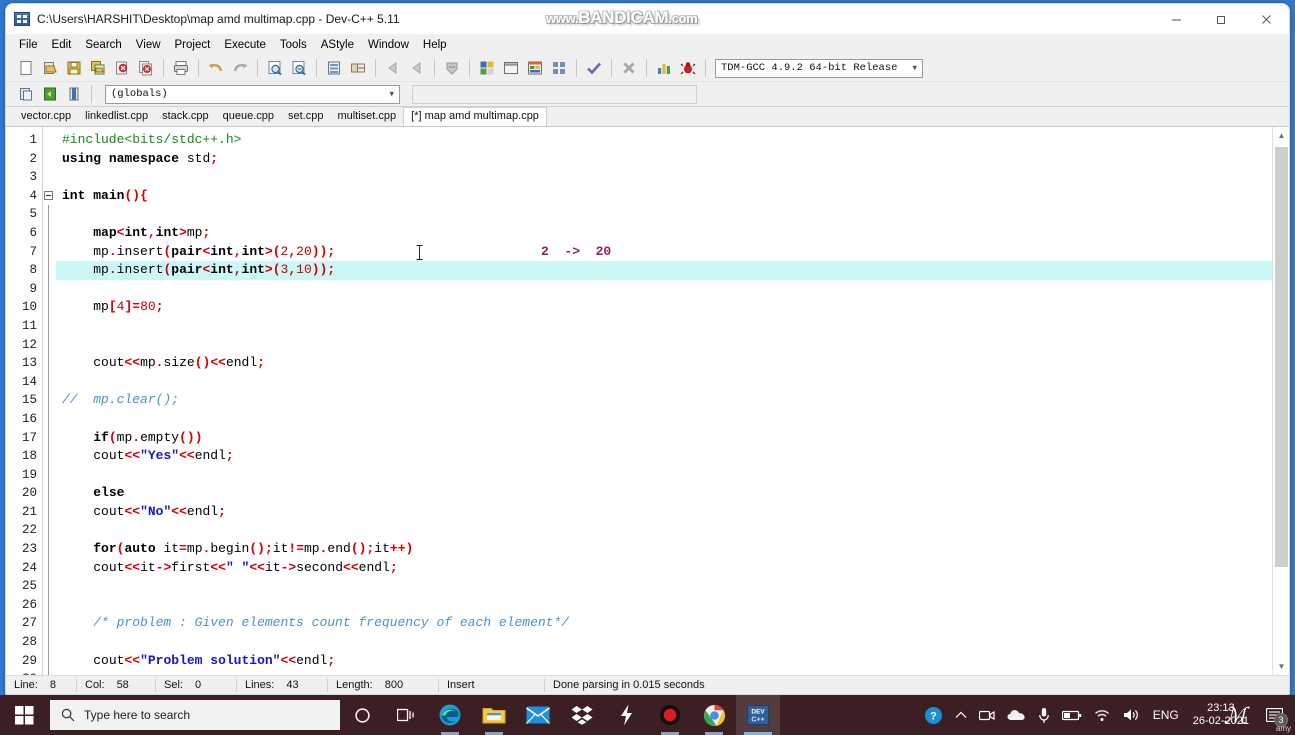  What do you see at coordinates (672, 493) in the screenshot?
I see `code-line: else` at bounding box center [672, 493].